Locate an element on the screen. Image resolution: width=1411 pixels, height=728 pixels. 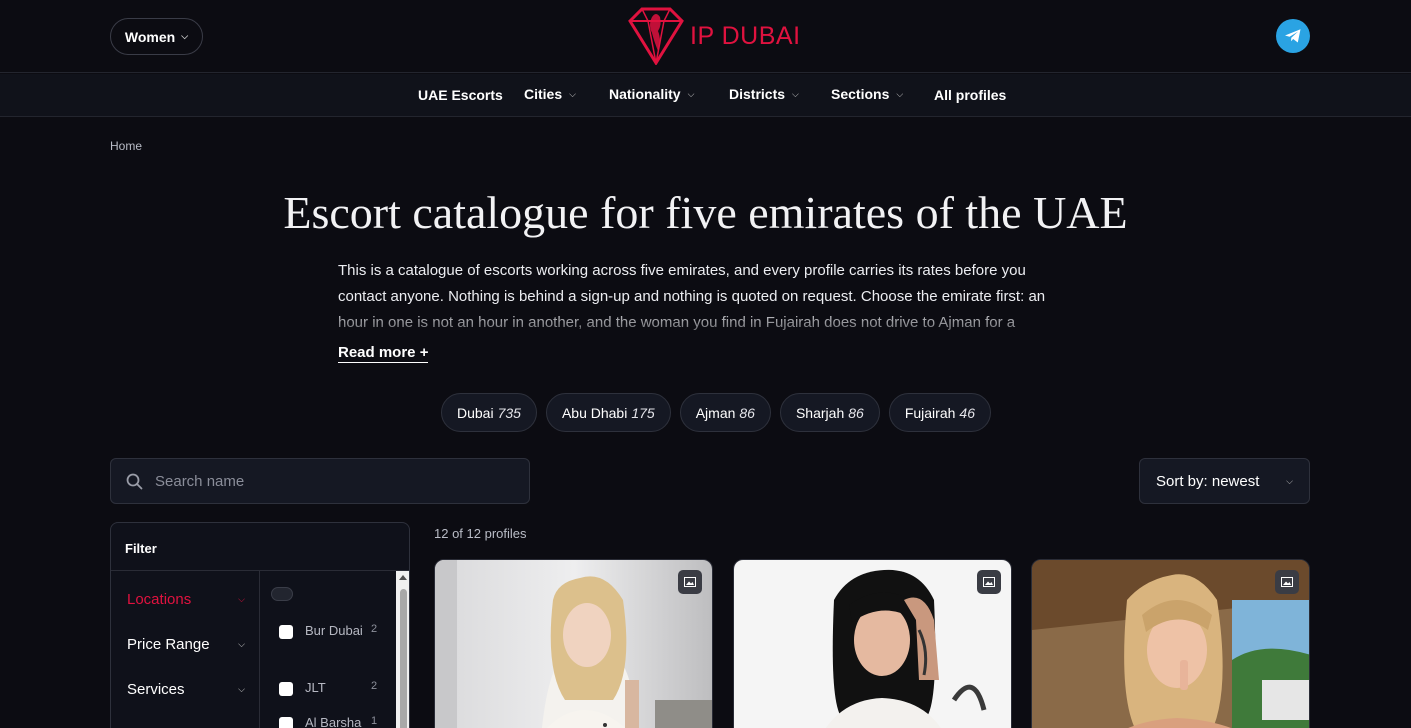
location-option: Bur Dubai 2 is located at coordinates (328, 632).